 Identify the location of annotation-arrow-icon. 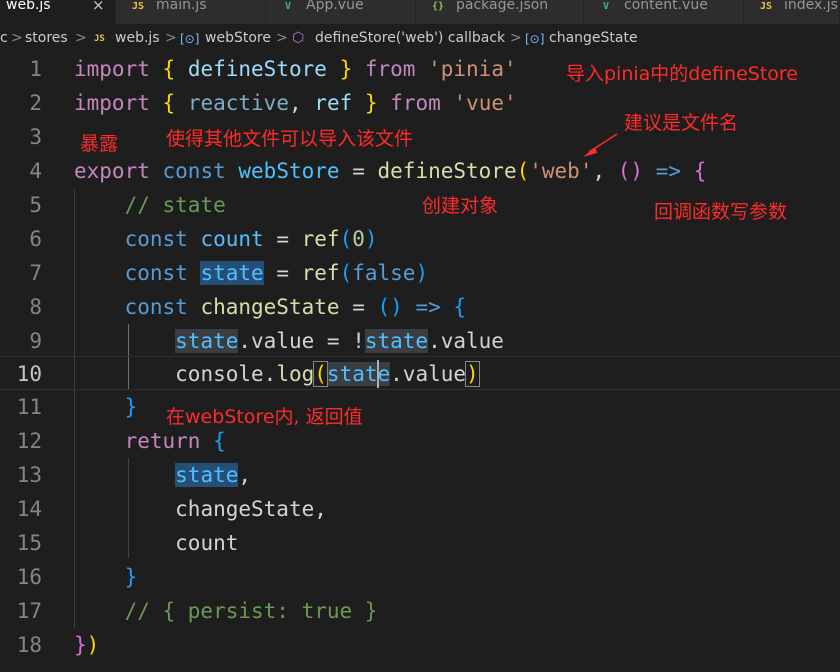
(600, 145).